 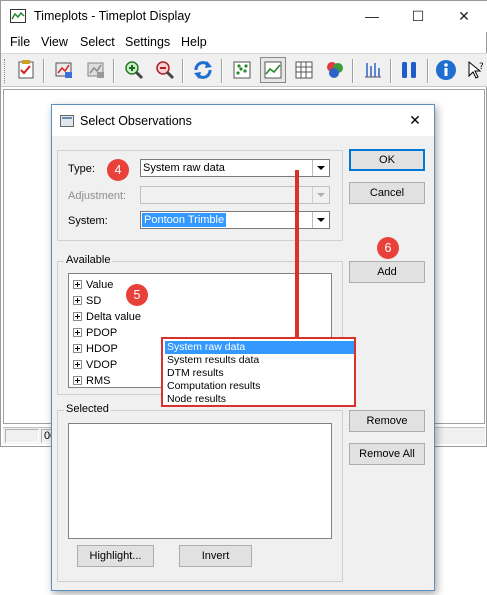 I want to click on callout-arrow, so click(x=297, y=263).